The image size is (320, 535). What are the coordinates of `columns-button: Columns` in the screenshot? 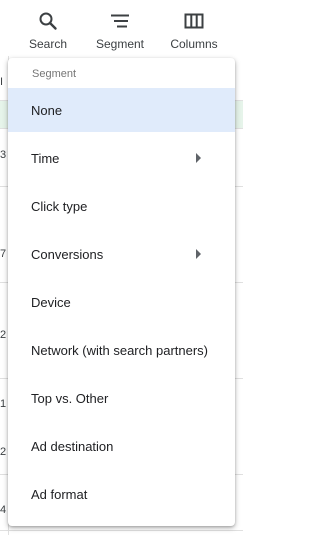 It's located at (194, 28).